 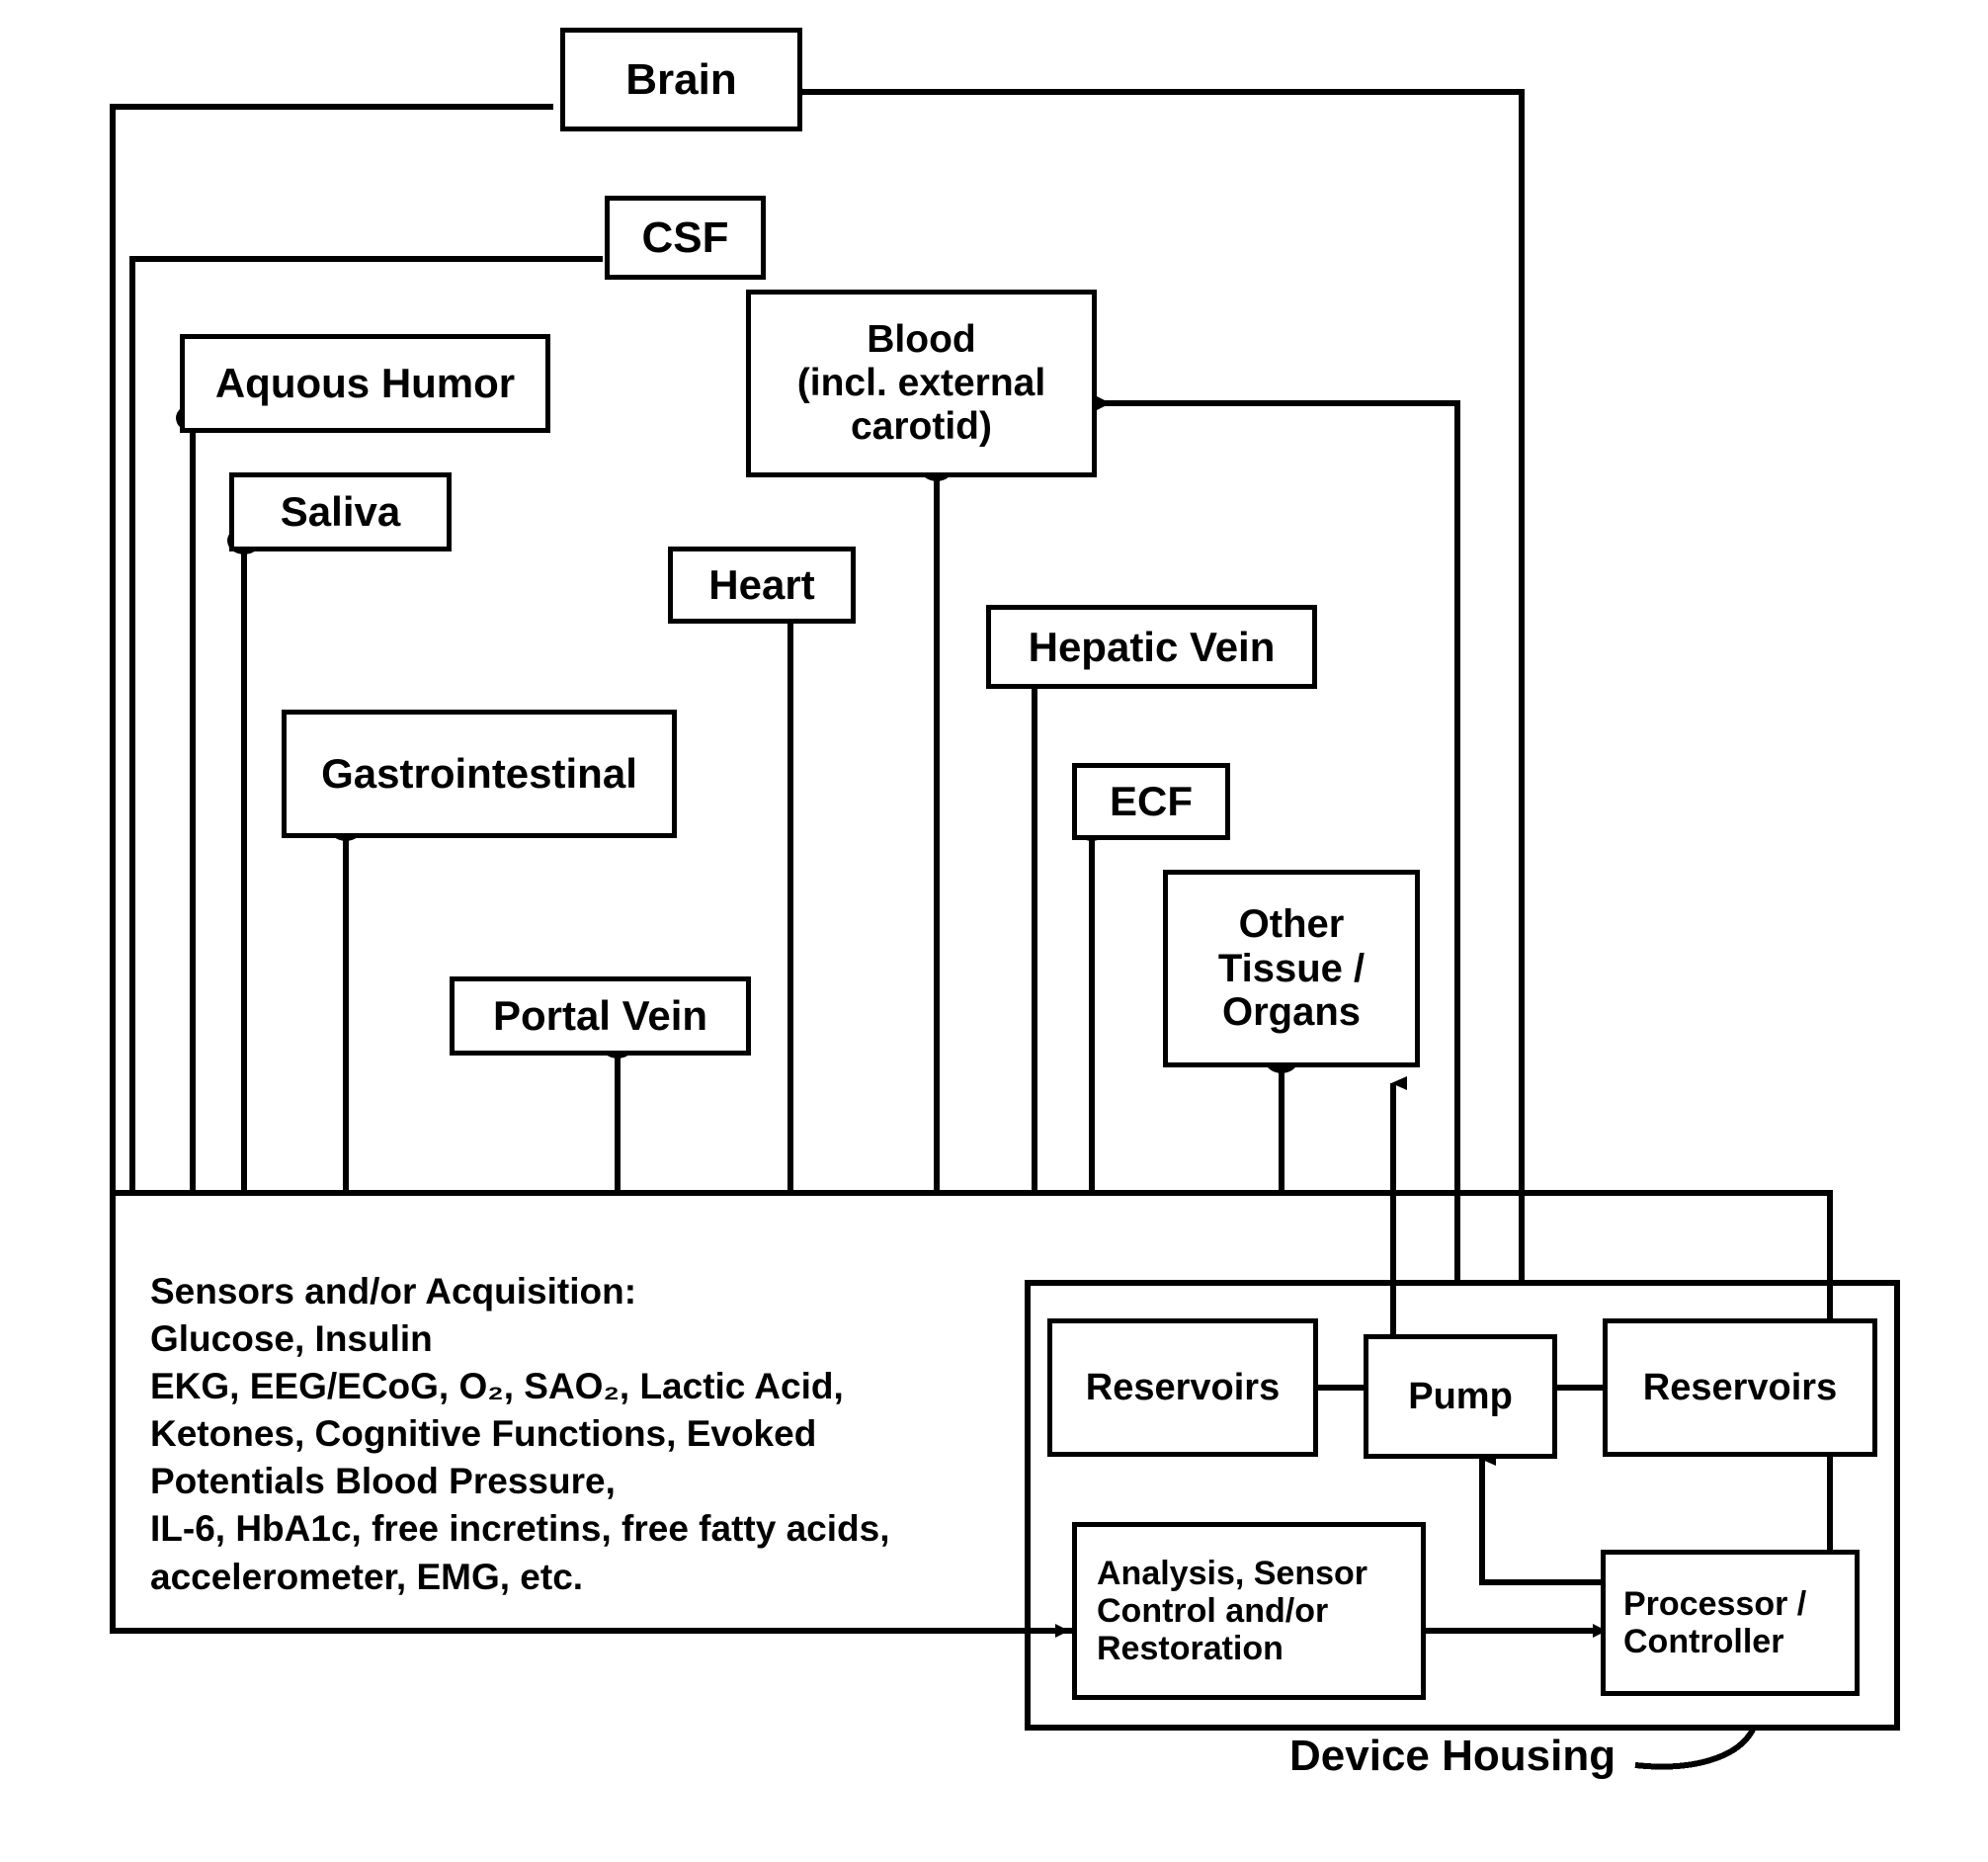 I want to click on node-csf-label: CSF, so click(x=685, y=237).